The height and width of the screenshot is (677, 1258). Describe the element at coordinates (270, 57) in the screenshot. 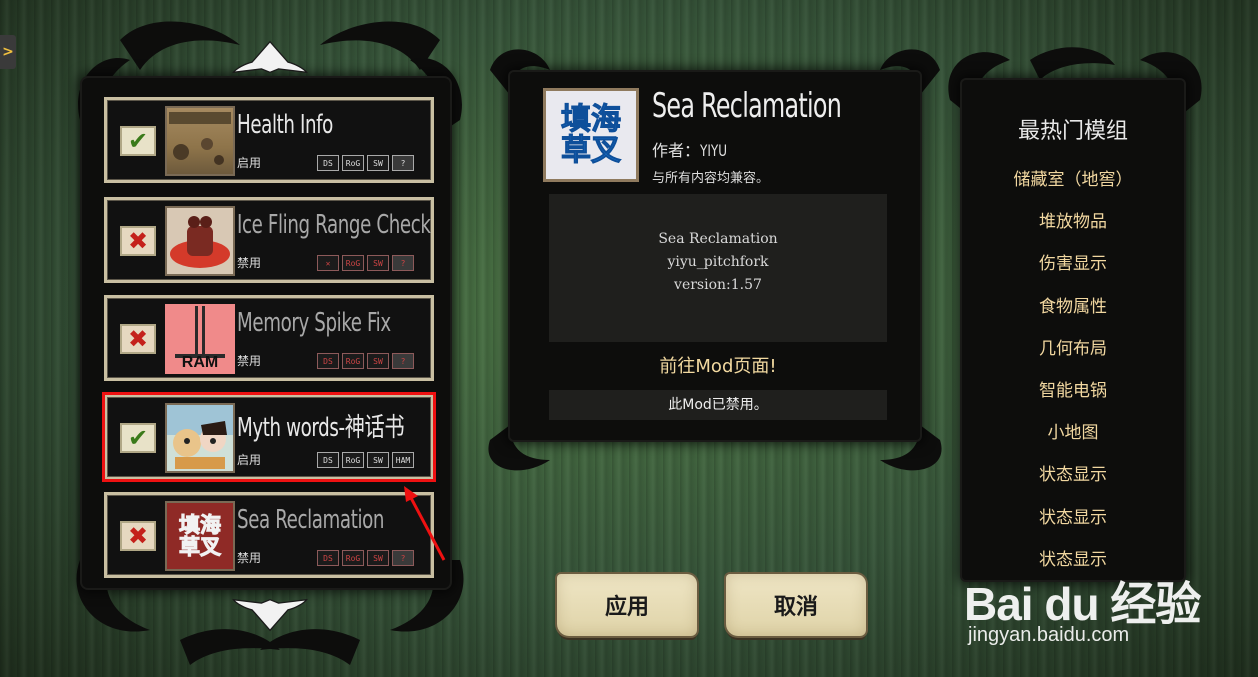

I see `scroll-up-arrow-icon` at that location.